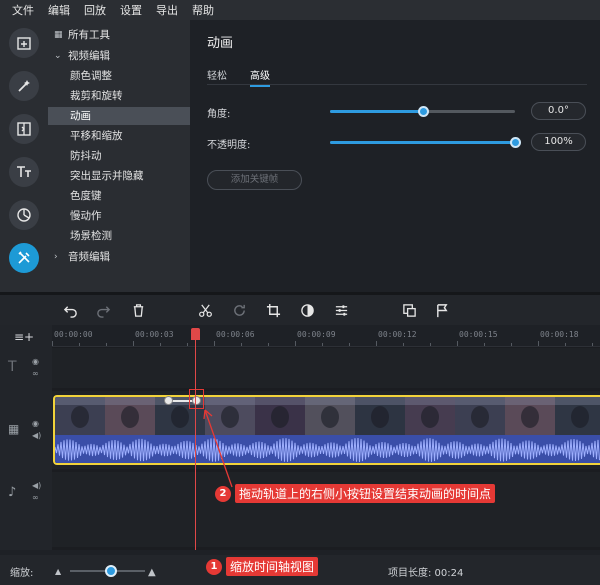  I want to click on menu-export: 导出, so click(167, 10).